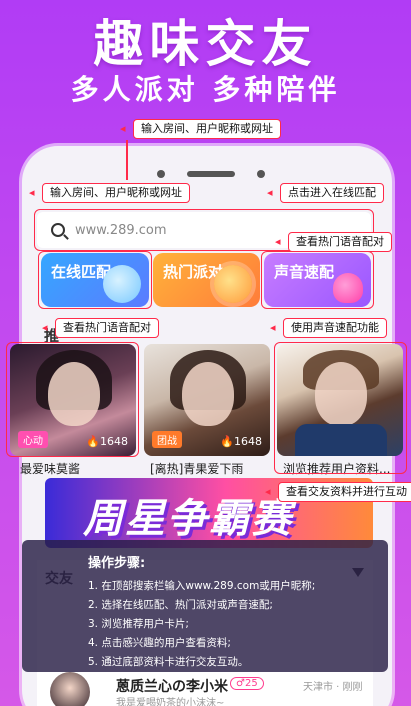 Image resolution: width=411 pixels, height=706 pixels. What do you see at coordinates (340, 408) in the screenshot?
I see `profile-highlight` at bounding box center [340, 408].